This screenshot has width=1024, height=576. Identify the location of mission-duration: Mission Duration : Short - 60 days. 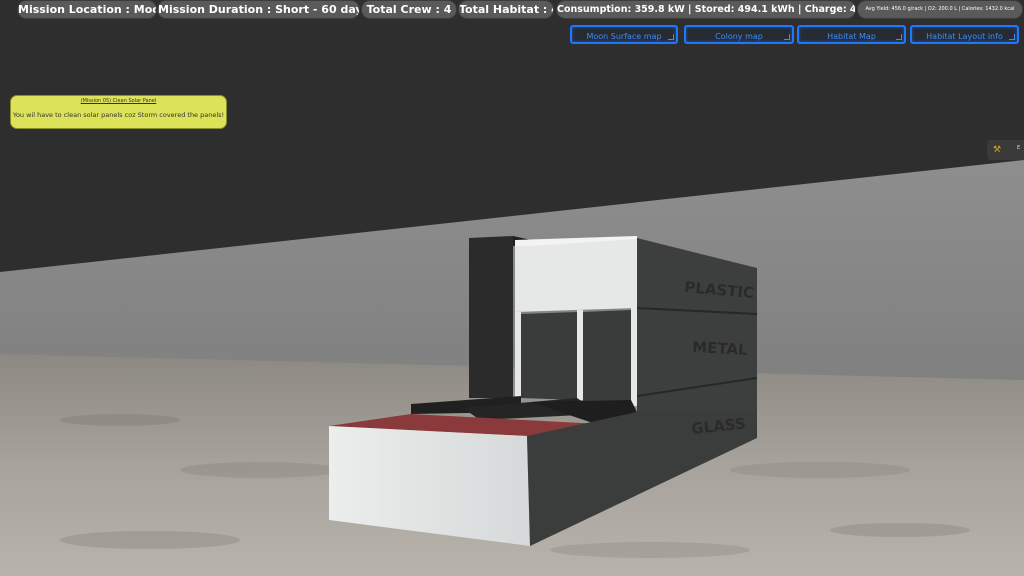
(258, 9).